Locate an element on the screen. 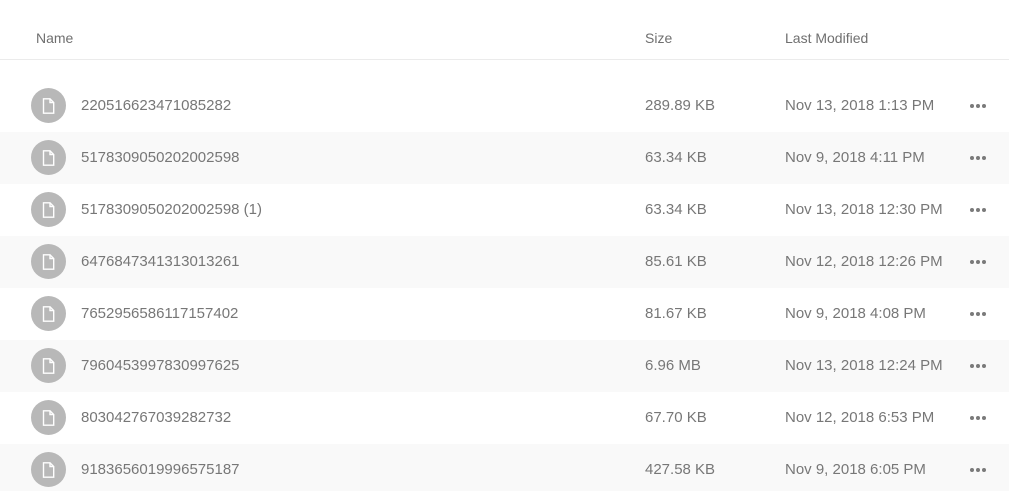 The width and height of the screenshot is (1009, 491). file-last-modified: Nov 13, 2018 12:30 PM is located at coordinates (864, 209).